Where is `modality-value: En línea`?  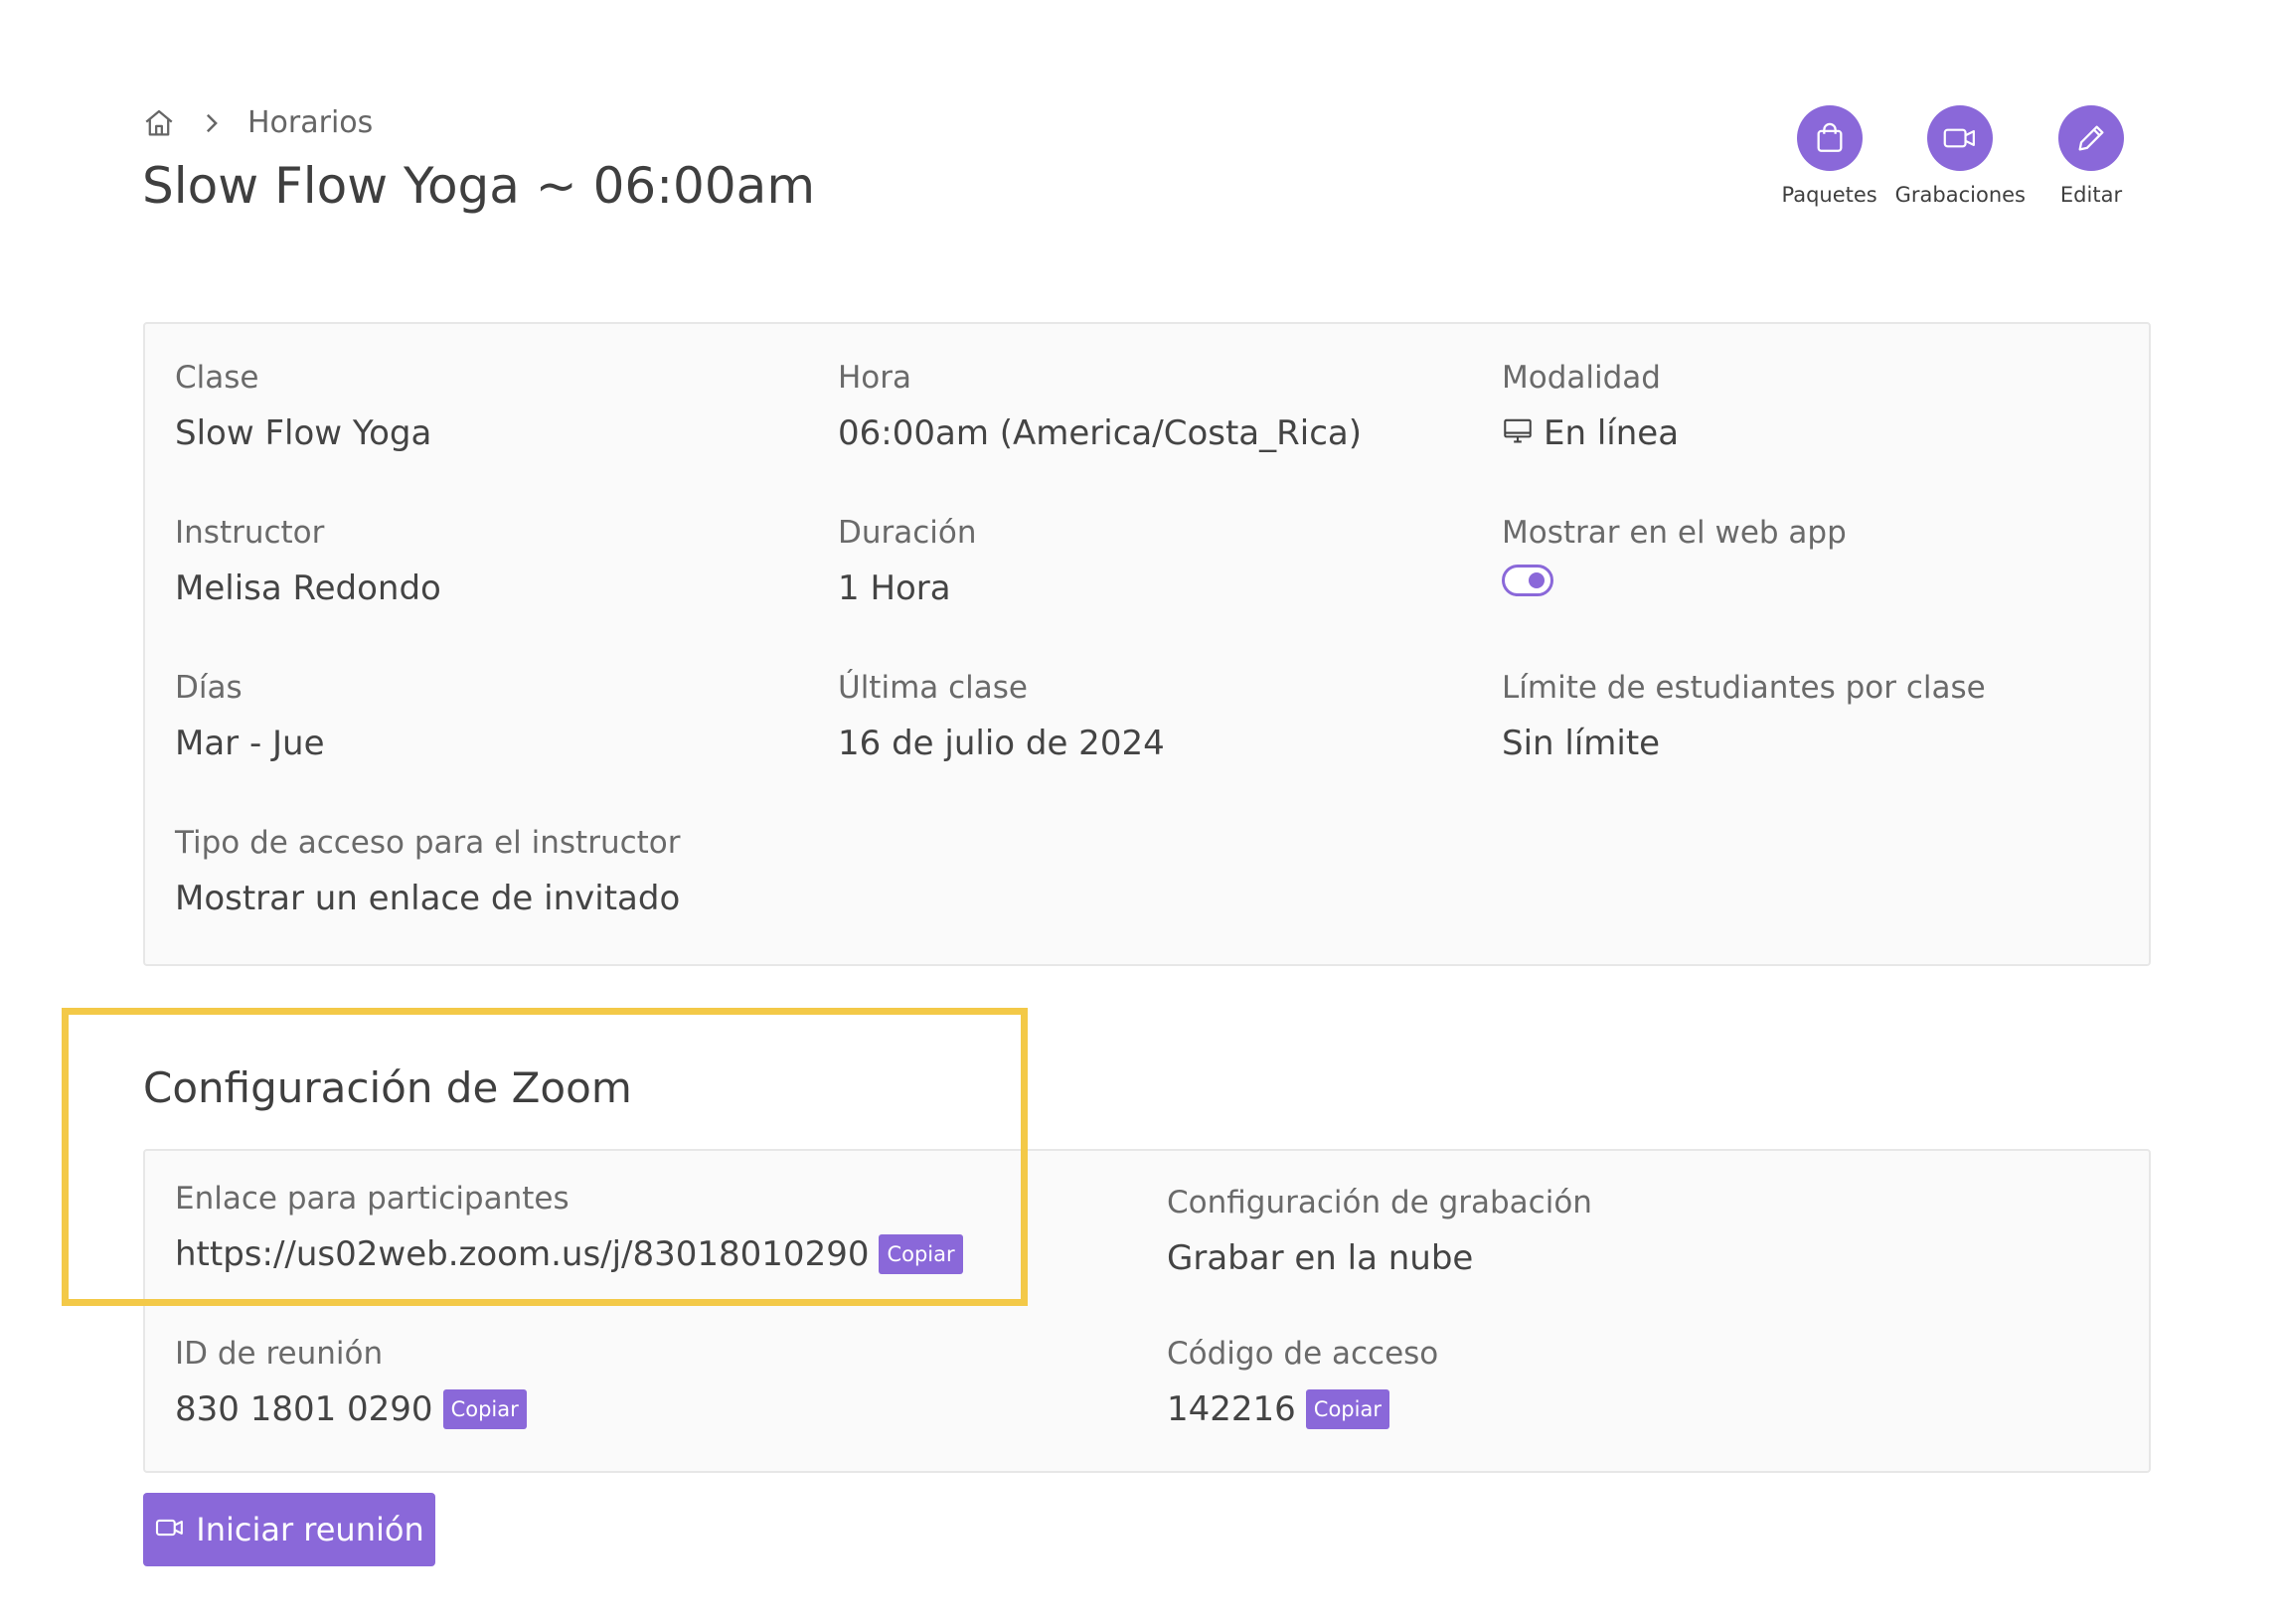 modality-value: En línea is located at coordinates (1590, 433).